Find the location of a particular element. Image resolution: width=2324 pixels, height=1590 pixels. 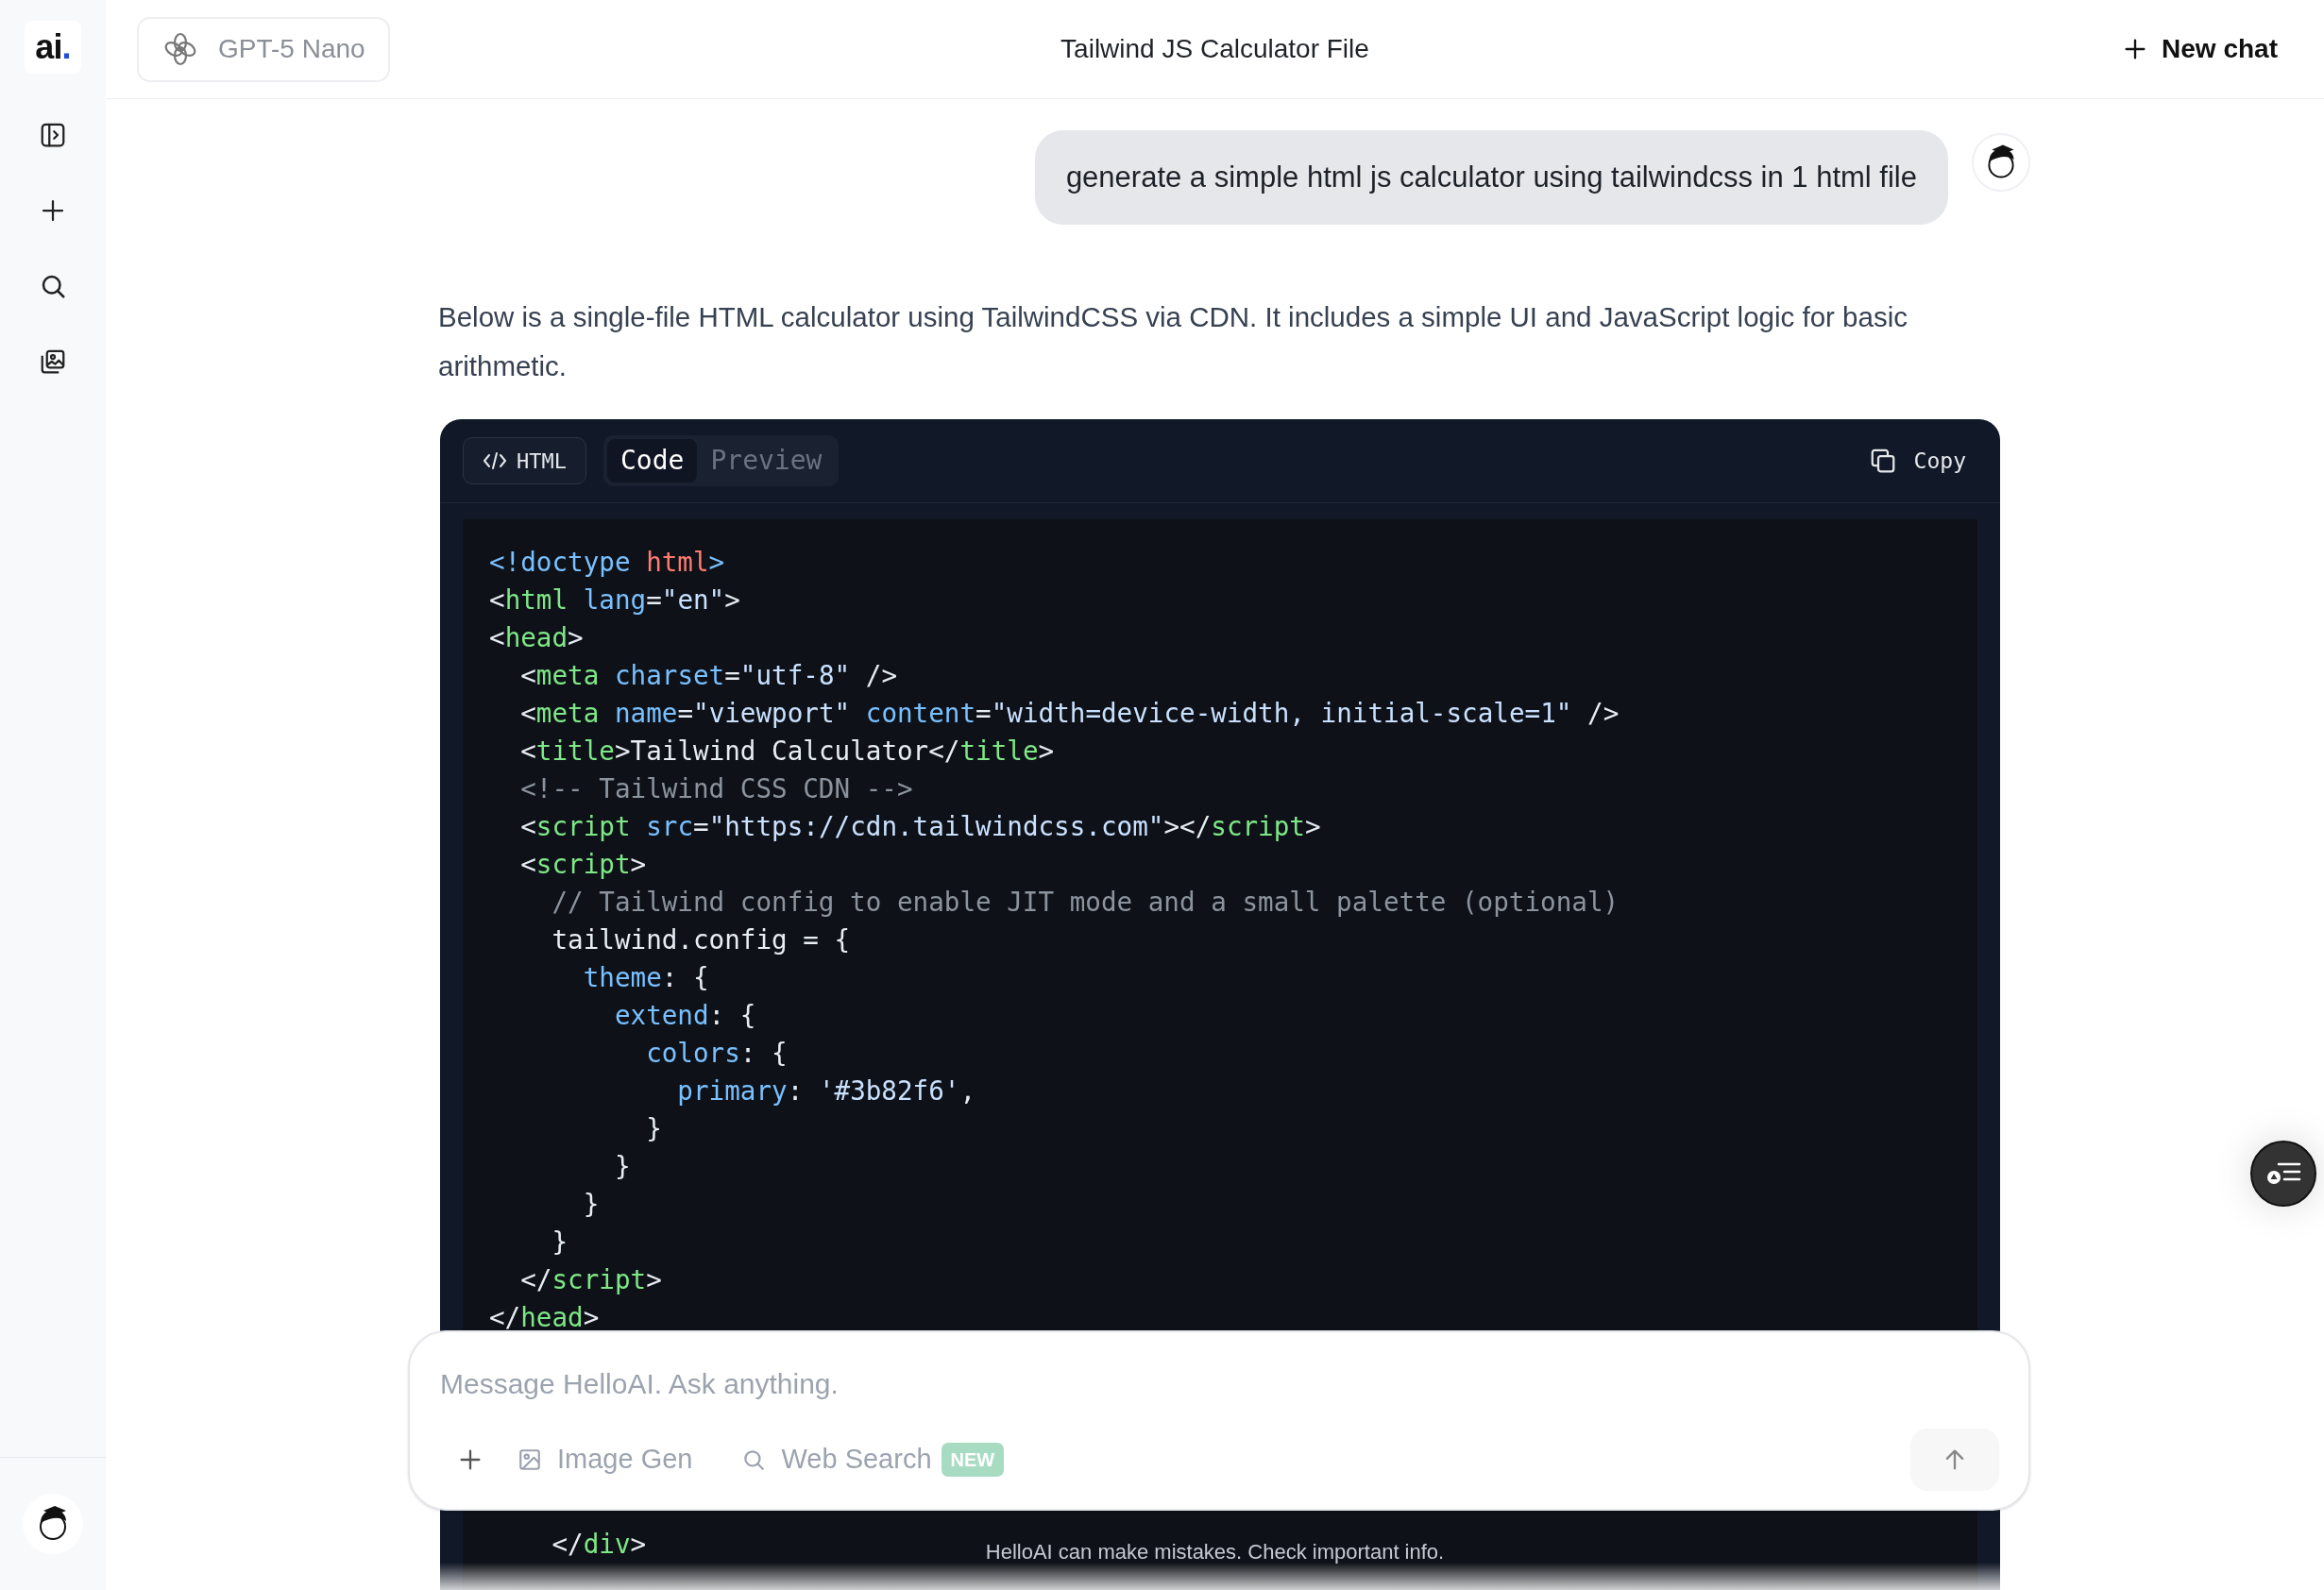

image-gallery-icon is located at coordinates (53, 361).